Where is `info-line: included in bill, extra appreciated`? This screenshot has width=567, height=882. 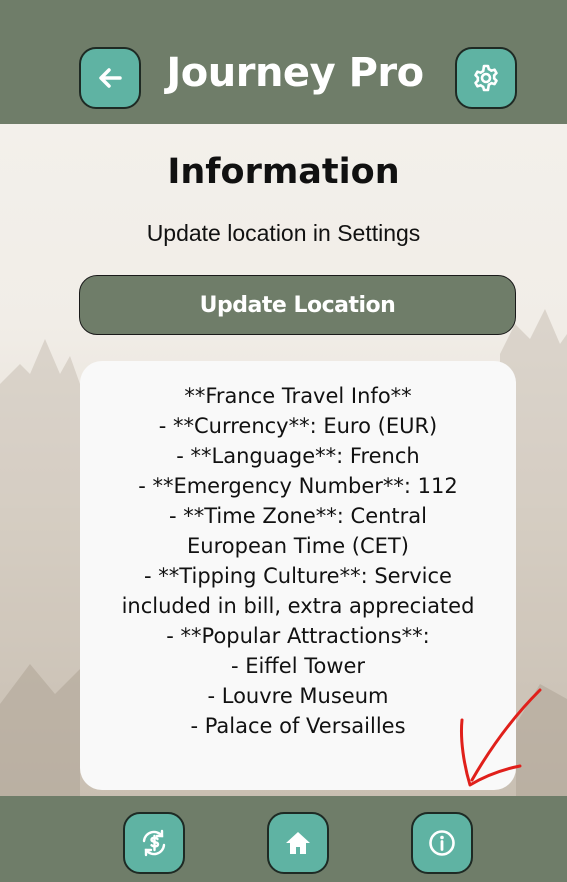 info-line: included in bill, extra appreciated is located at coordinates (298, 606).